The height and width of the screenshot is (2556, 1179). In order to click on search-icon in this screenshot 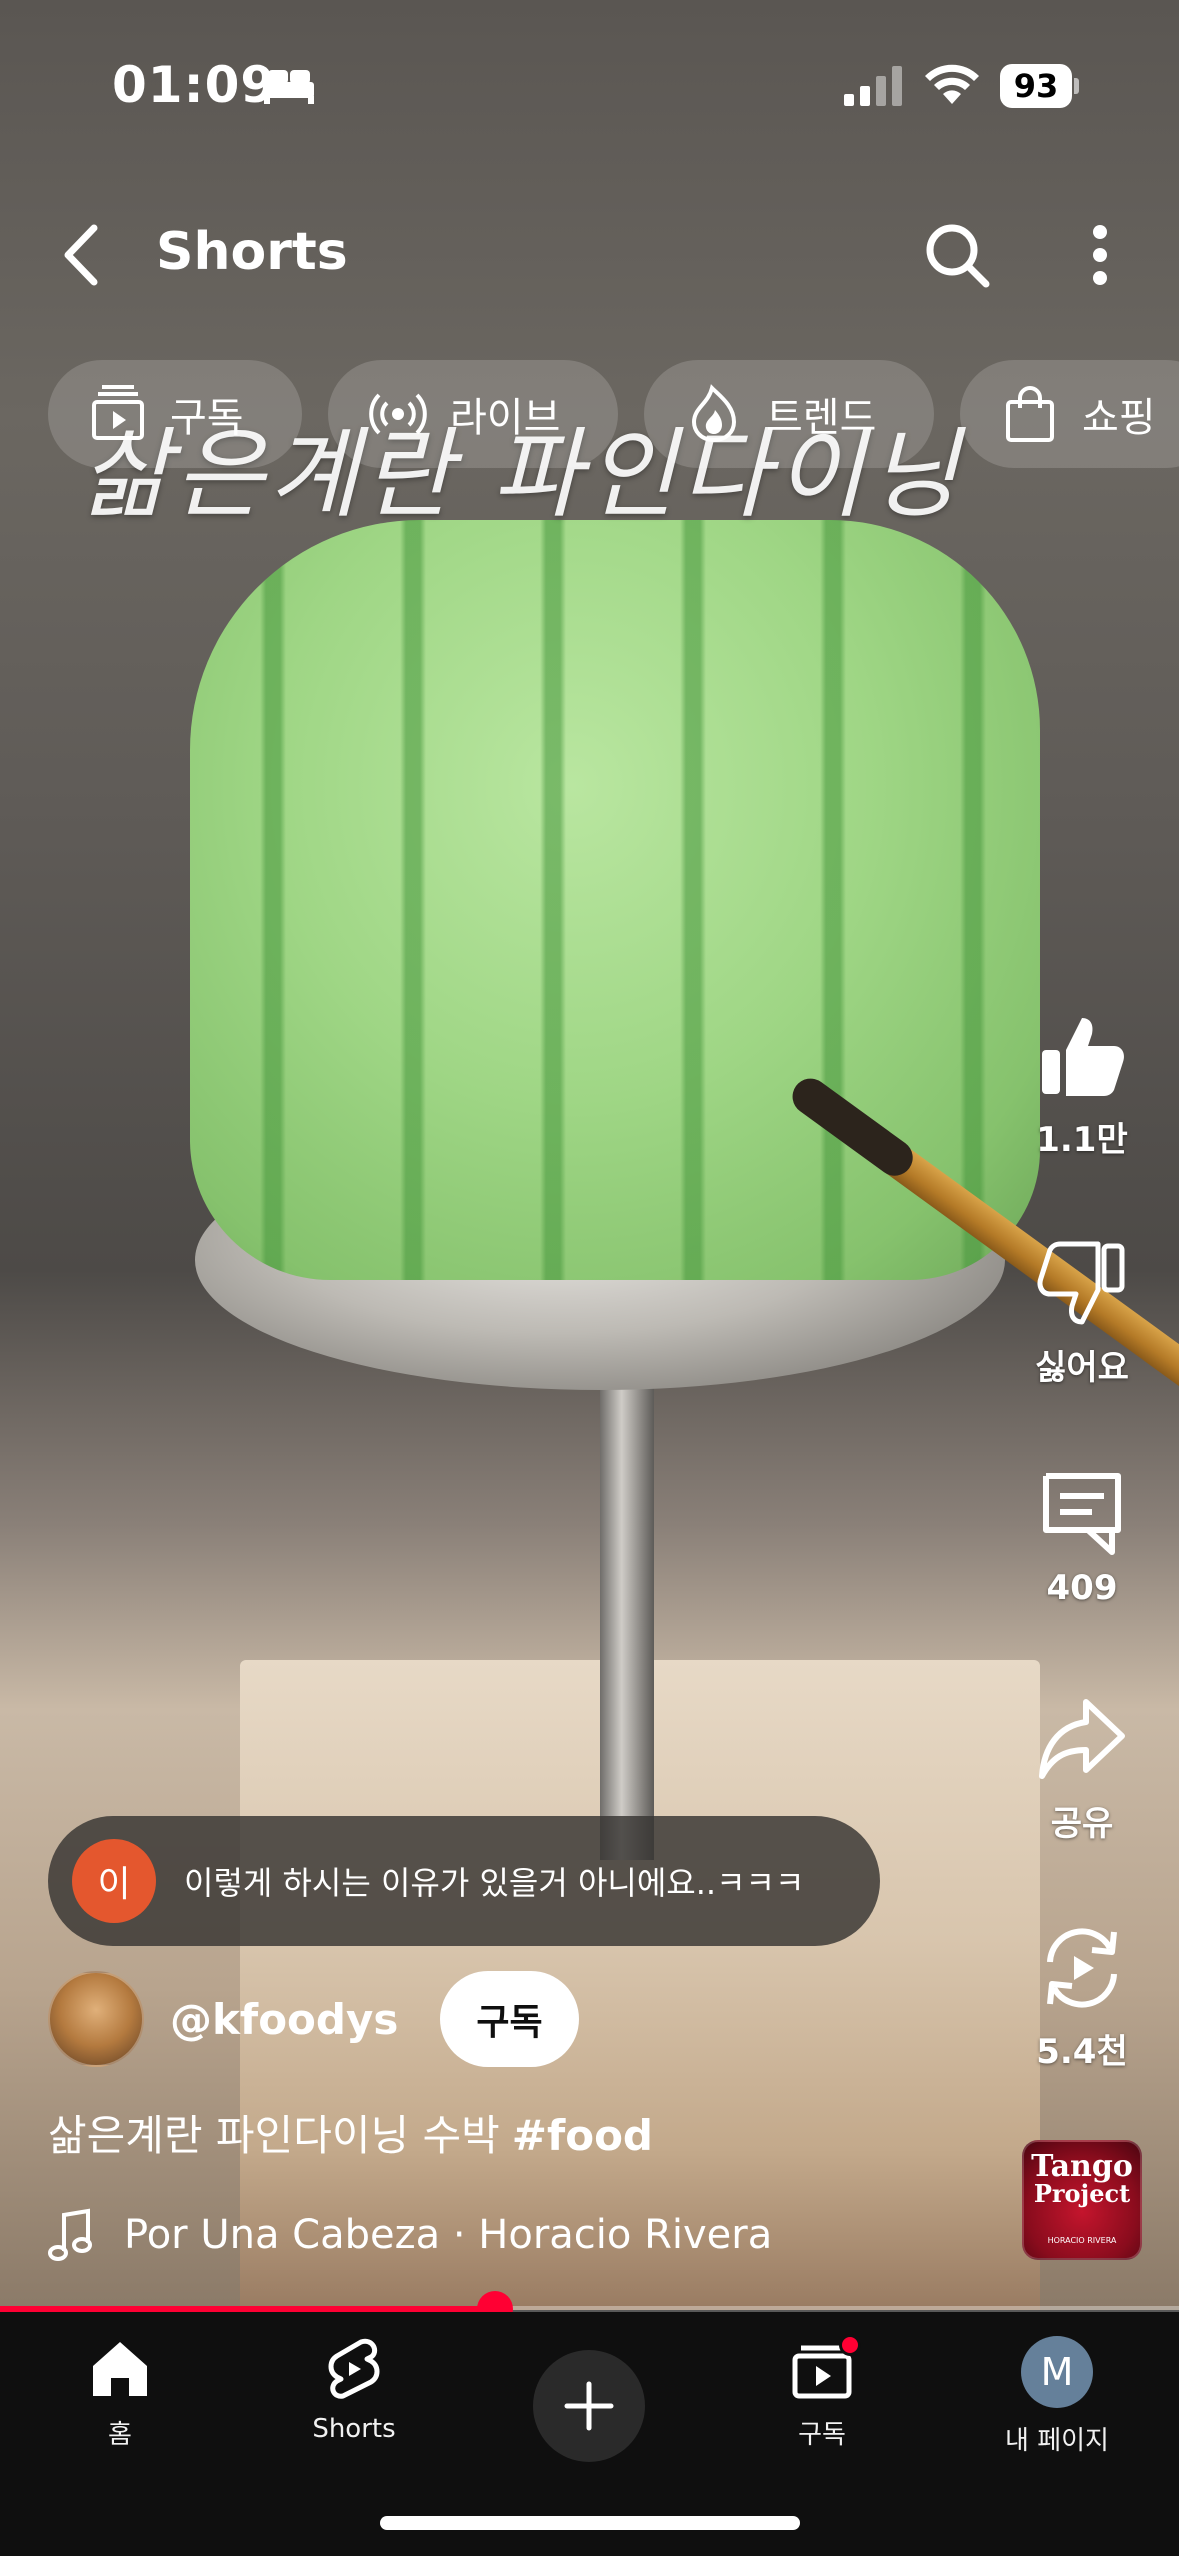, I will do `click(957, 255)`.